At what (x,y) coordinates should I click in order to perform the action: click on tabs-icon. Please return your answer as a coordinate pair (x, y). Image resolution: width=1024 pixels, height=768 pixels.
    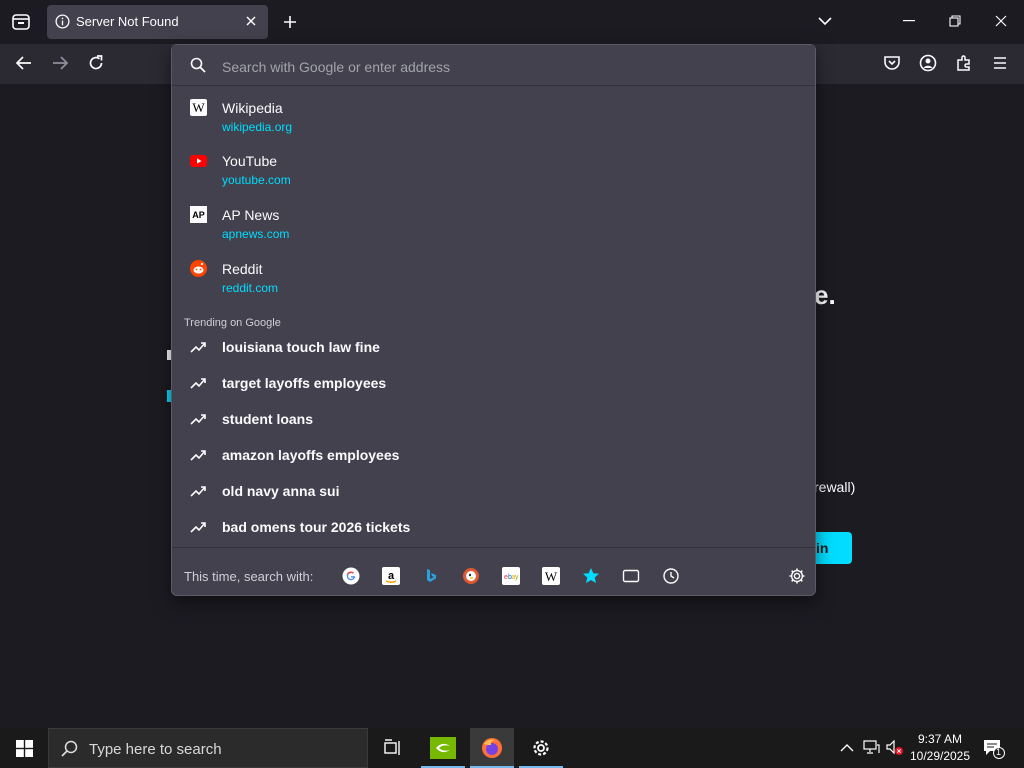
    Looking at the image, I should click on (631, 576).